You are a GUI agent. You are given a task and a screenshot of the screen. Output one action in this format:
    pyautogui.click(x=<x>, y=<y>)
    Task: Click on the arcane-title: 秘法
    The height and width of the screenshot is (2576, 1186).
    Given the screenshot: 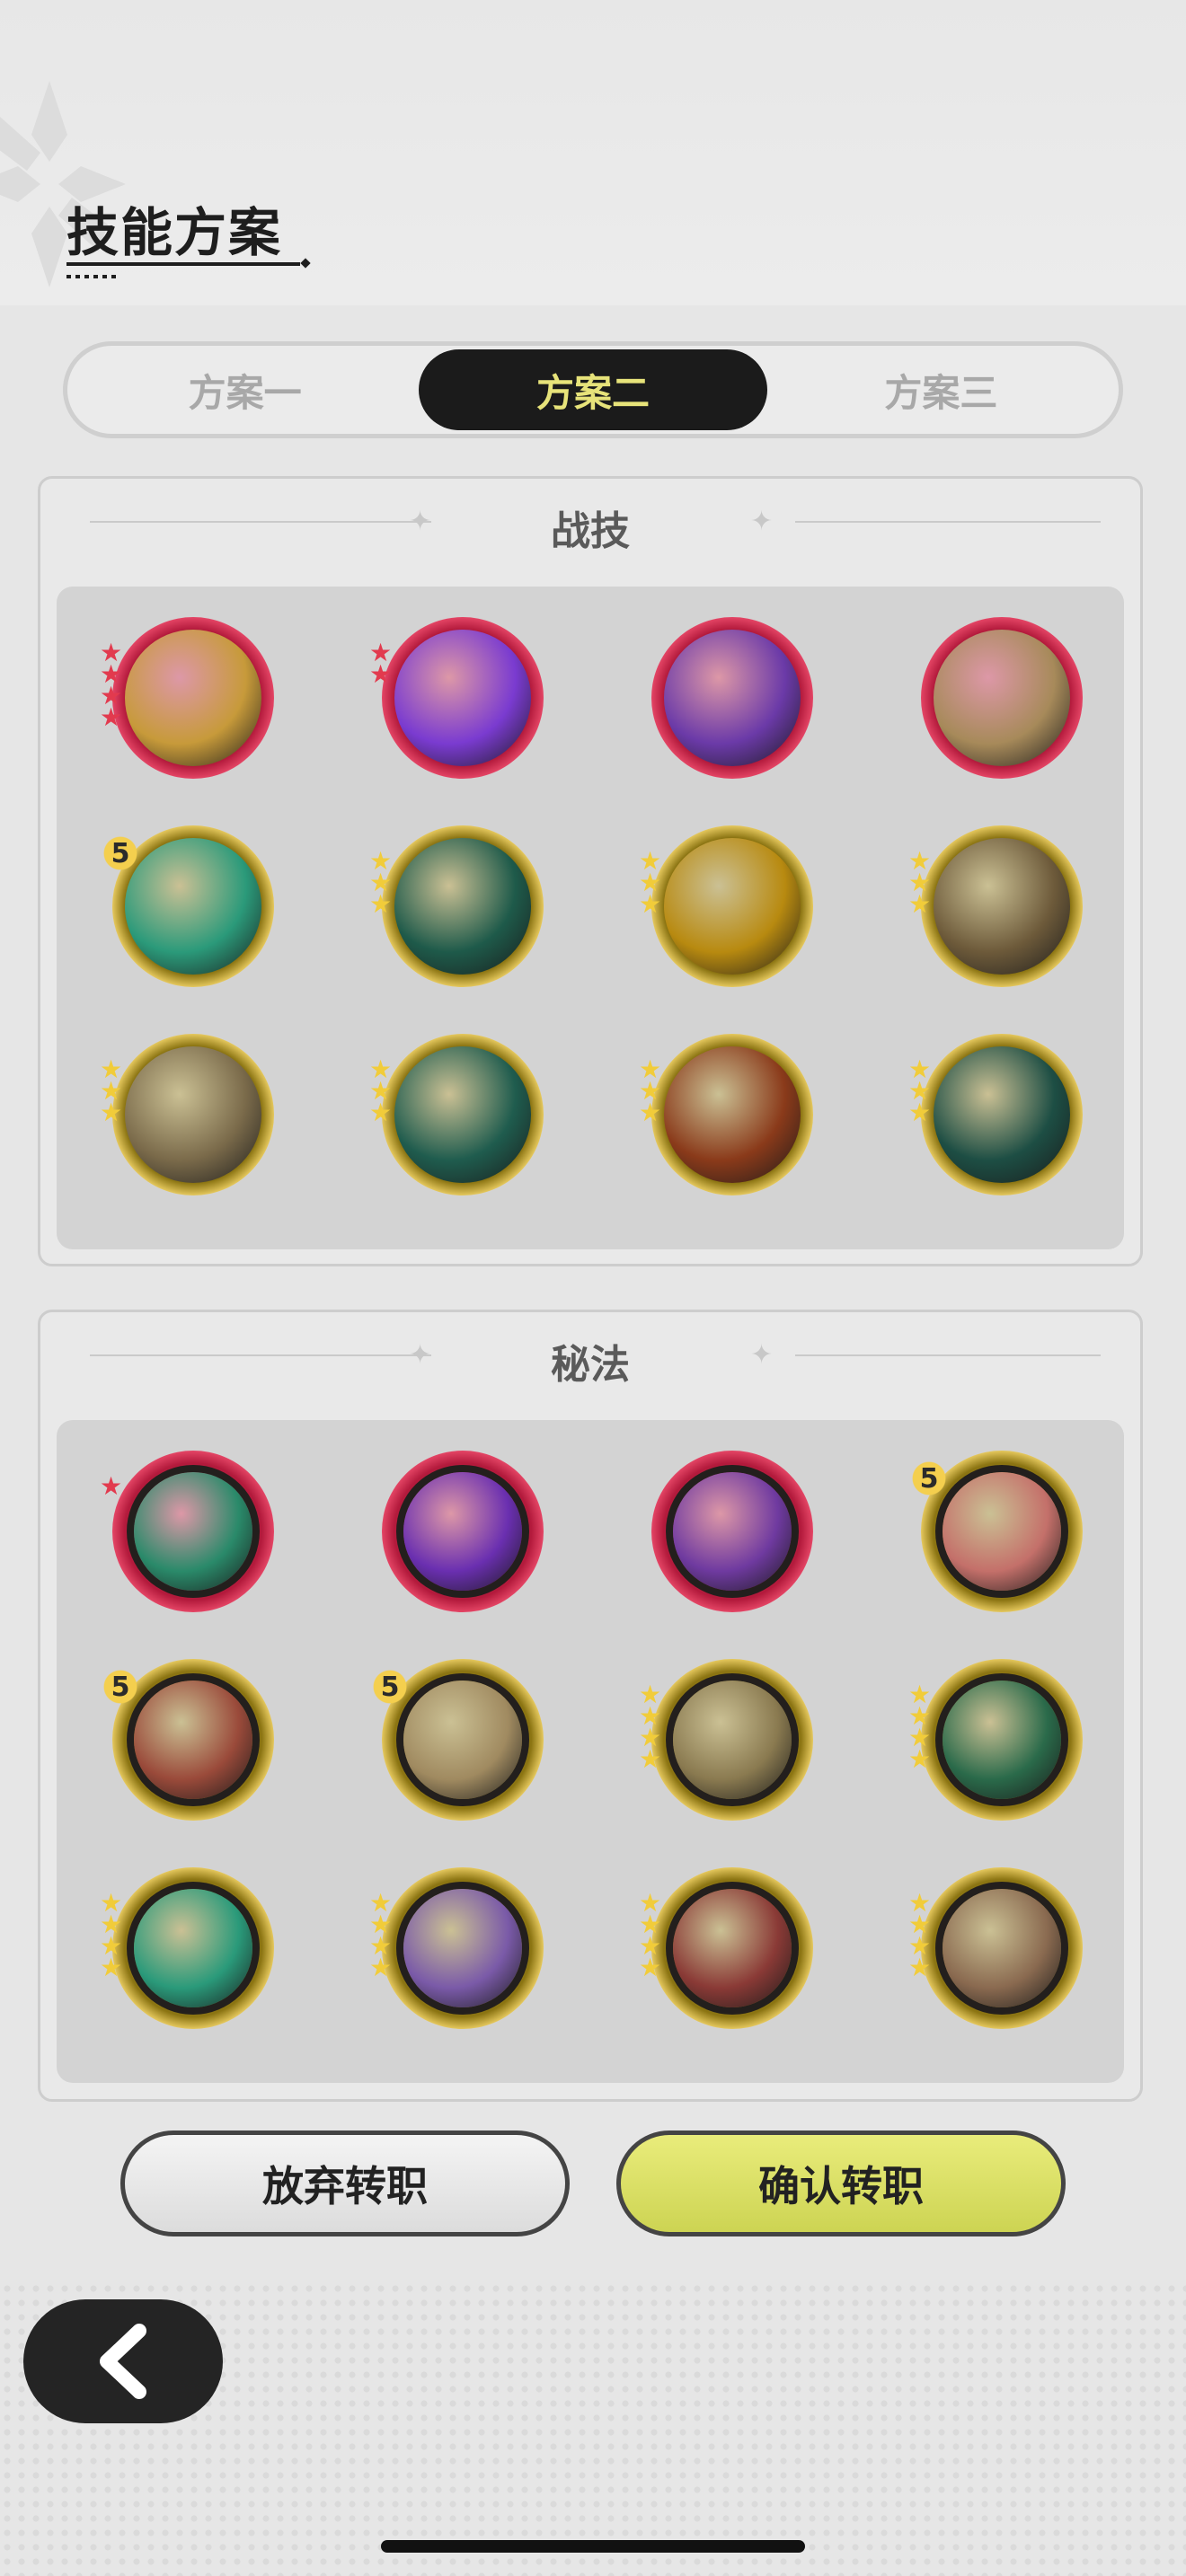 What is the action you would take?
    pyautogui.click(x=590, y=1365)
    